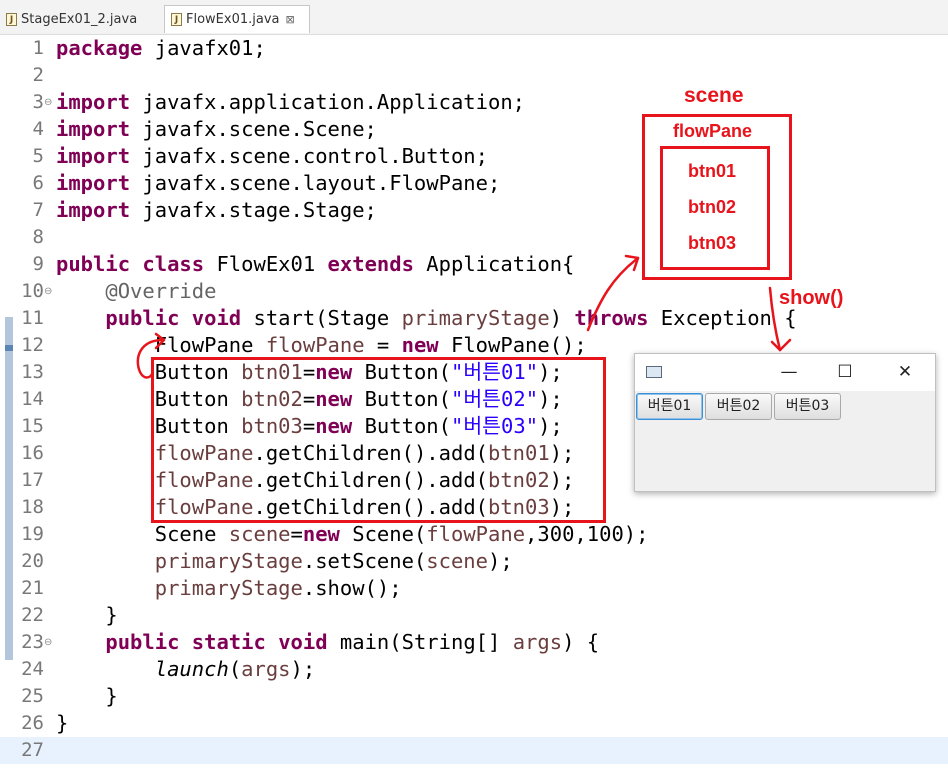 The image size is (948, 771). What do you see at coordinates (32, 345) in the screenshot?
I see `line-number: 12` at bounding box center [32, 345].